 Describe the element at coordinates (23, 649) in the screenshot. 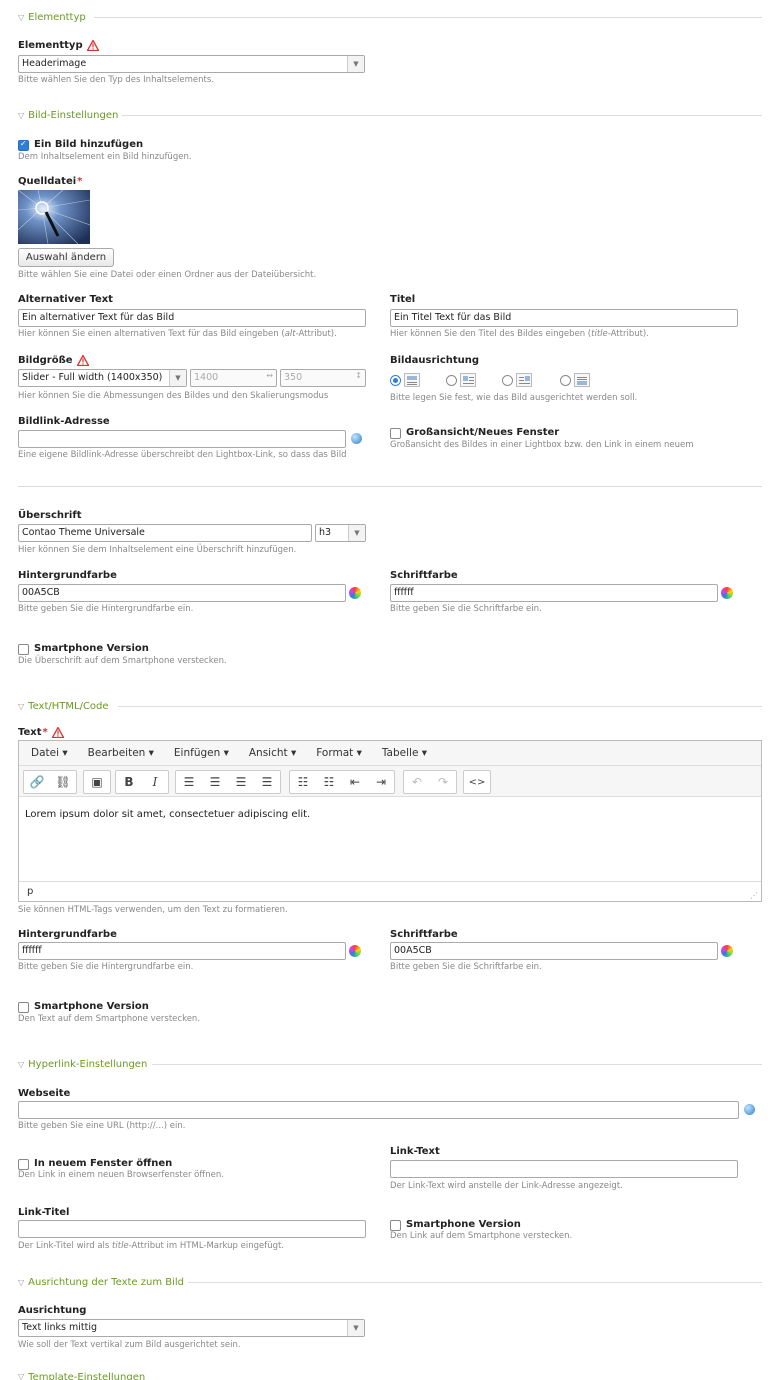

I see `headline-smartphone-checkbox` at that location.